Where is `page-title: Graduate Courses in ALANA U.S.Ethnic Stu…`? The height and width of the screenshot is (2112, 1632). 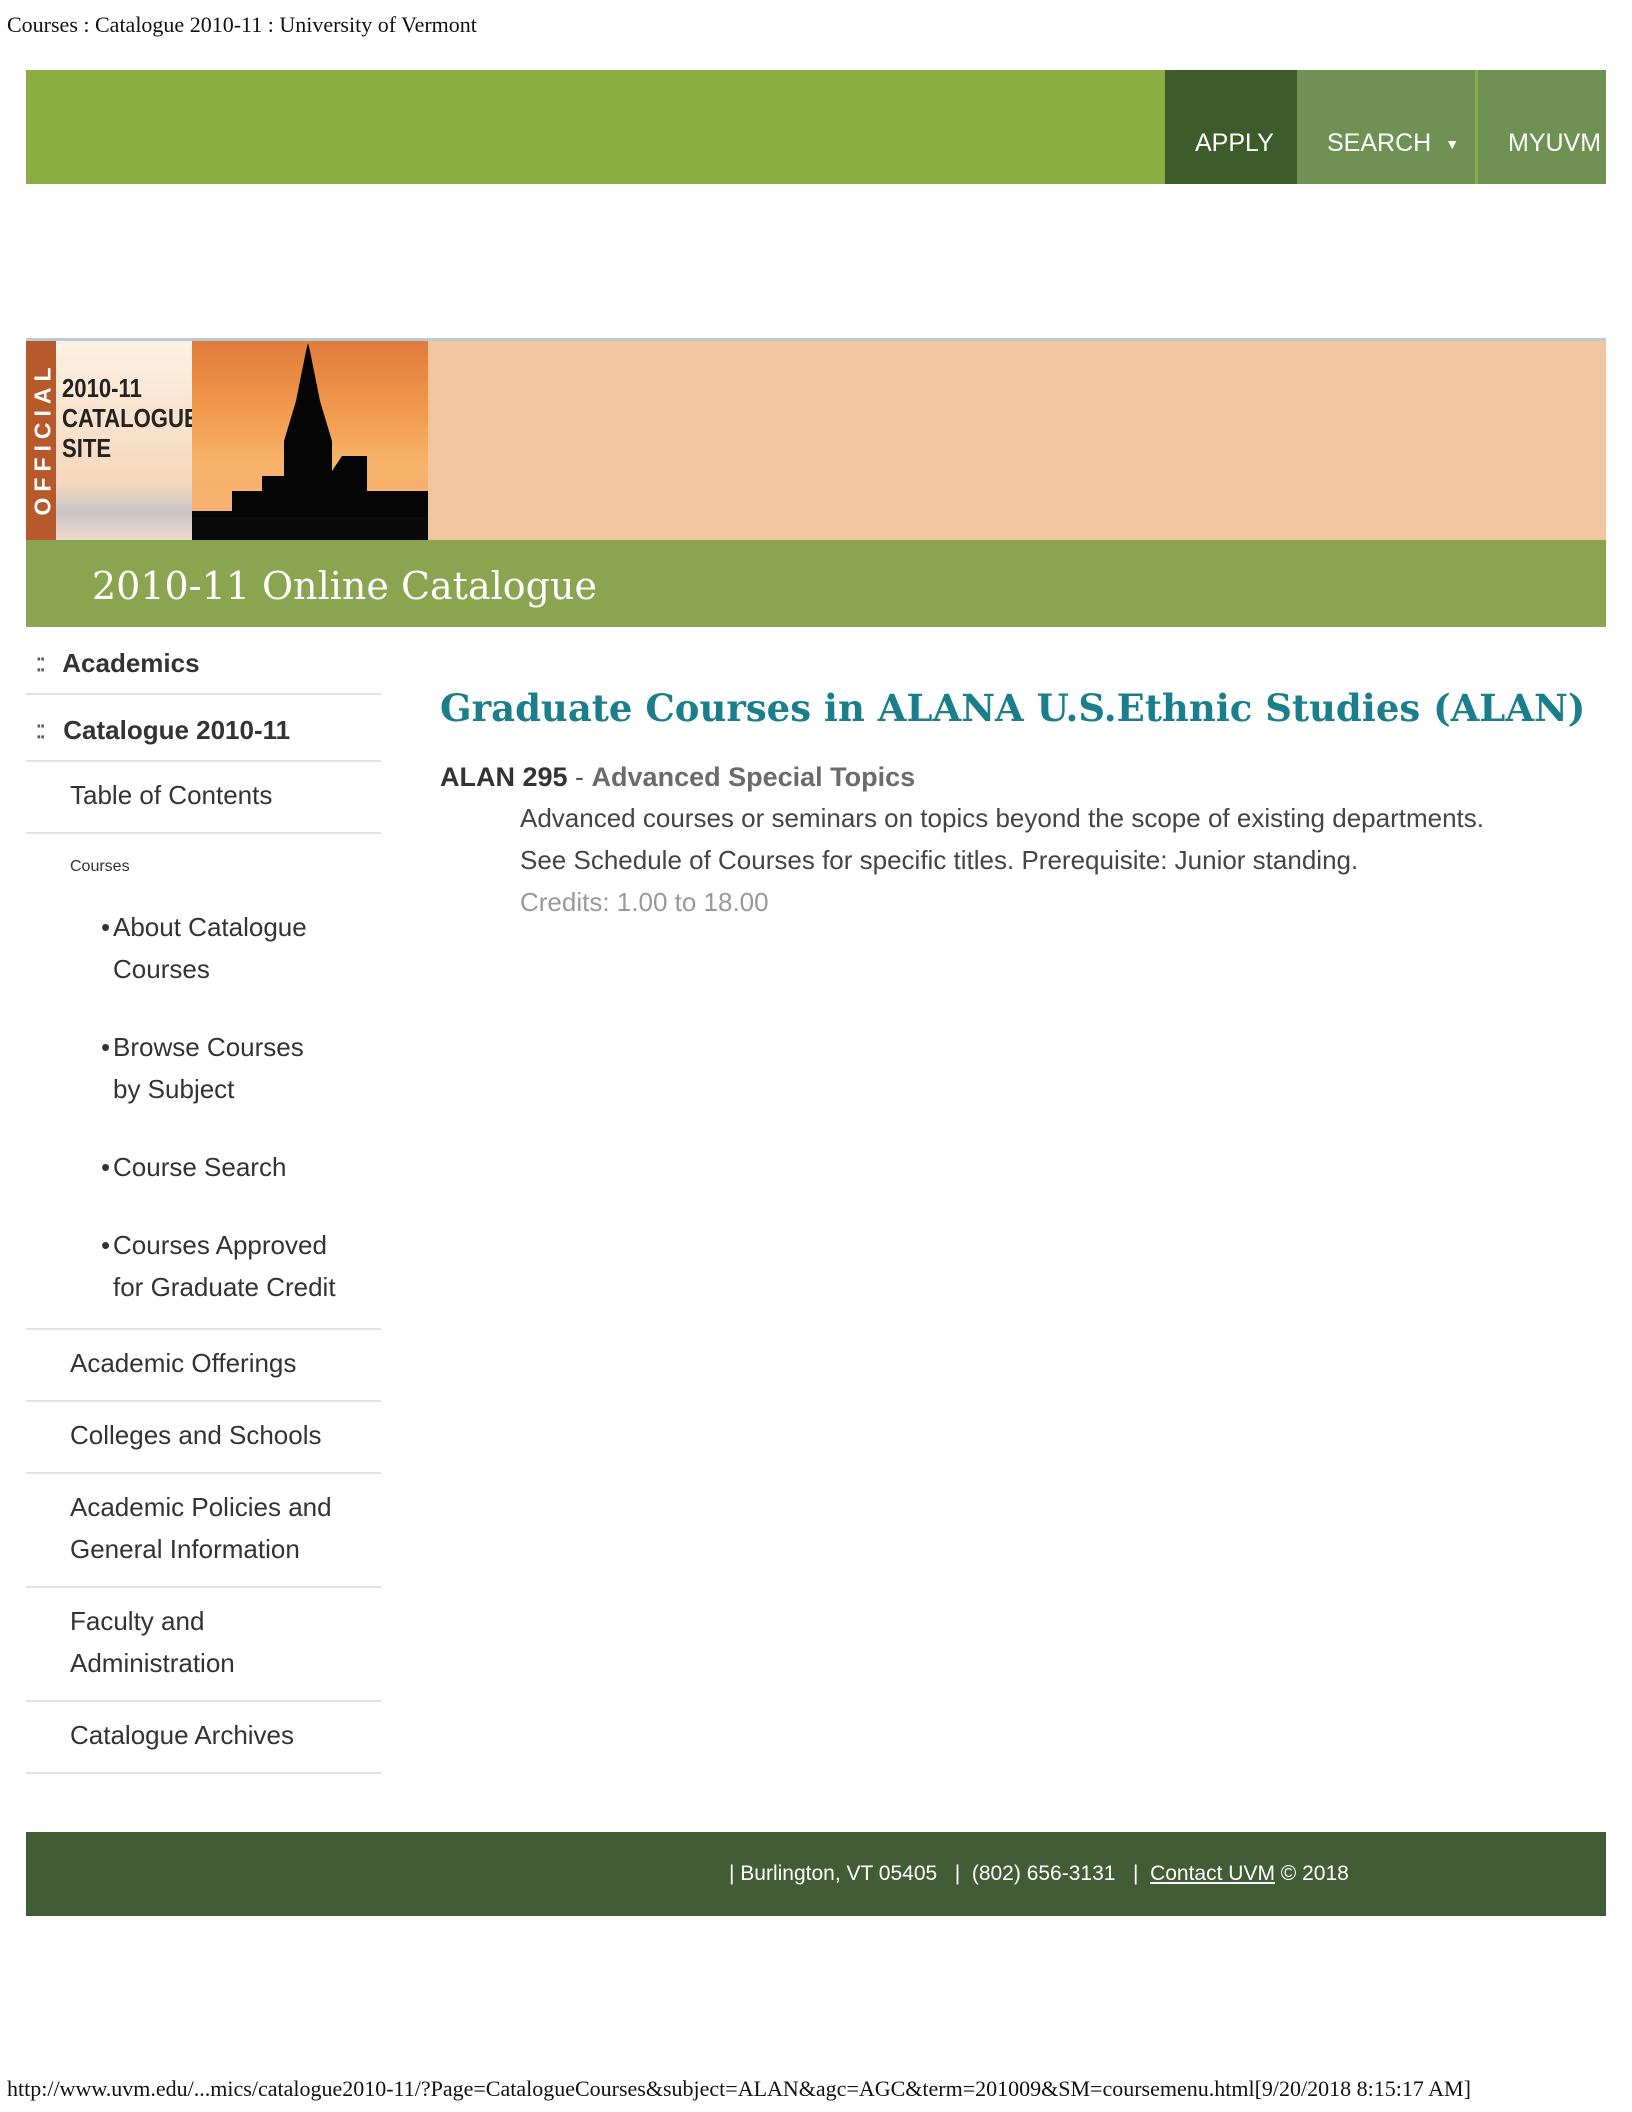 page-title: Graduate Courses in ALANA U.S.Ethnic Stu… is located at coordinates (1013, 708).